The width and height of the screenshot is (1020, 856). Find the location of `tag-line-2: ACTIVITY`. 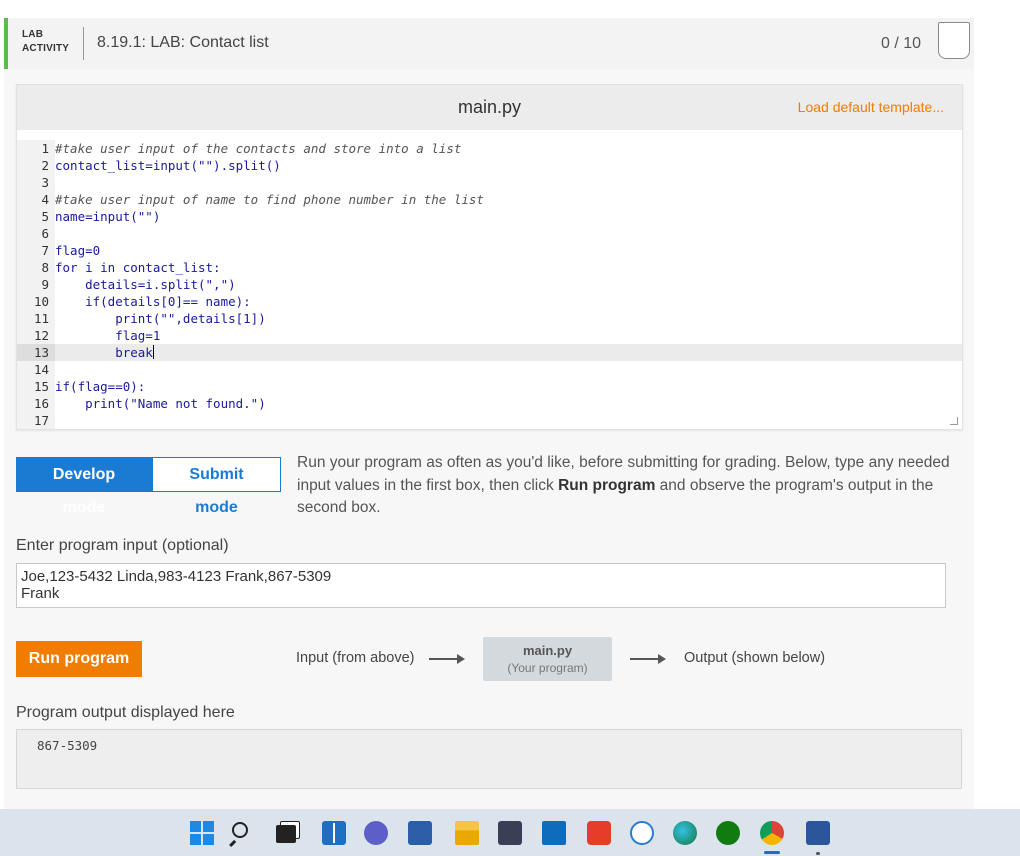

tag-line-2: ACTIVITY is located at coordinates (46, 48).